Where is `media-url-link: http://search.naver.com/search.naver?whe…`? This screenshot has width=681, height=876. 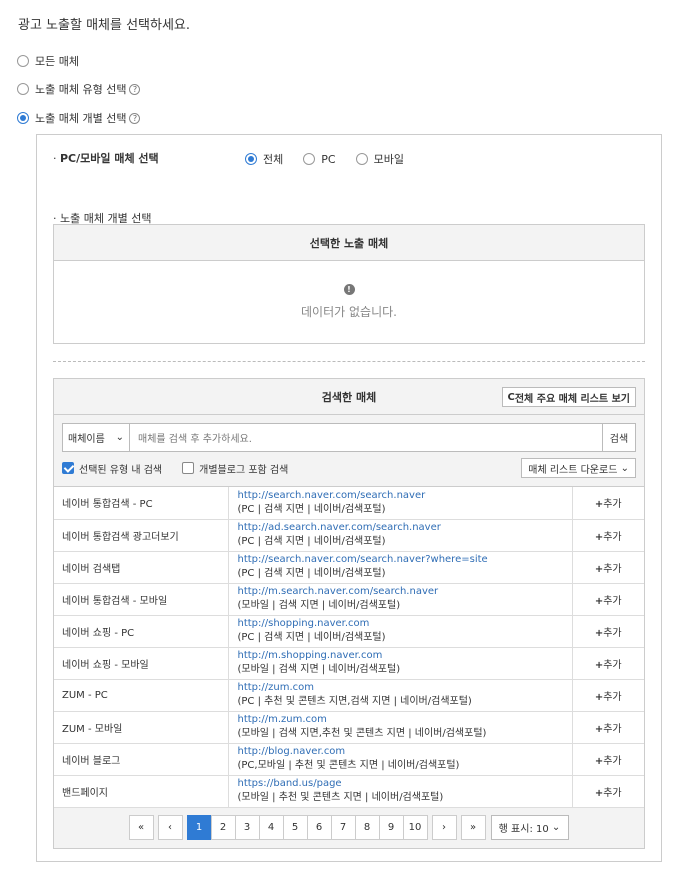 media-url-link: http://search.naver.com/search.naver?whe… is located at coordinates (405, 560).